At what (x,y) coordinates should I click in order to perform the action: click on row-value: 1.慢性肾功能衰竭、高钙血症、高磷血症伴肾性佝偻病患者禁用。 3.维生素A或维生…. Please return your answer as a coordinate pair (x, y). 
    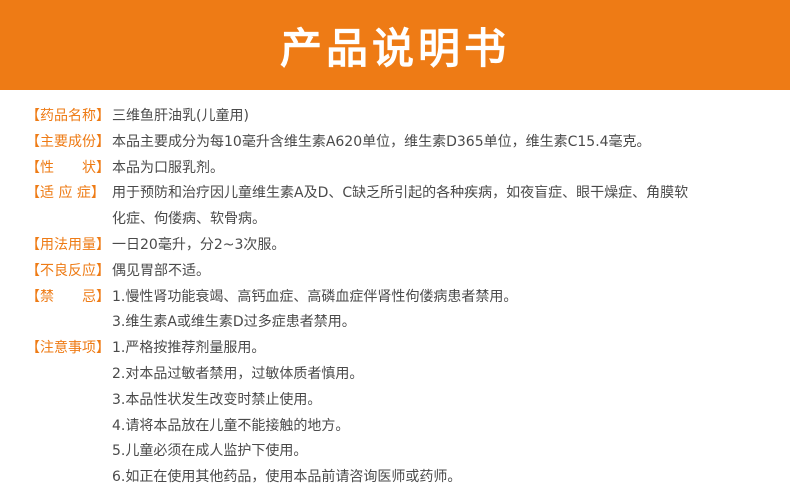
    Looking at the image, I should click on (444, 311).